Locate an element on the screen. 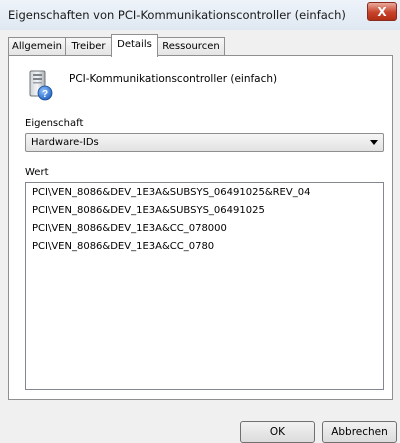 This screenshot has width=400, height=443. close-button: X is located at coordinates (382, 11).